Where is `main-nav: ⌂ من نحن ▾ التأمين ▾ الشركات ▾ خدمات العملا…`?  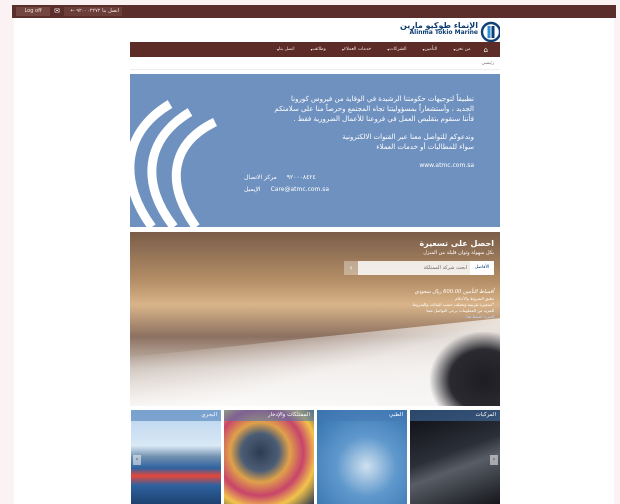
main-nav: ⌂ من نحن ▾ التأمين ▾ الشركات ▾ خدمات العملا… is located at coordinates (315, 49).